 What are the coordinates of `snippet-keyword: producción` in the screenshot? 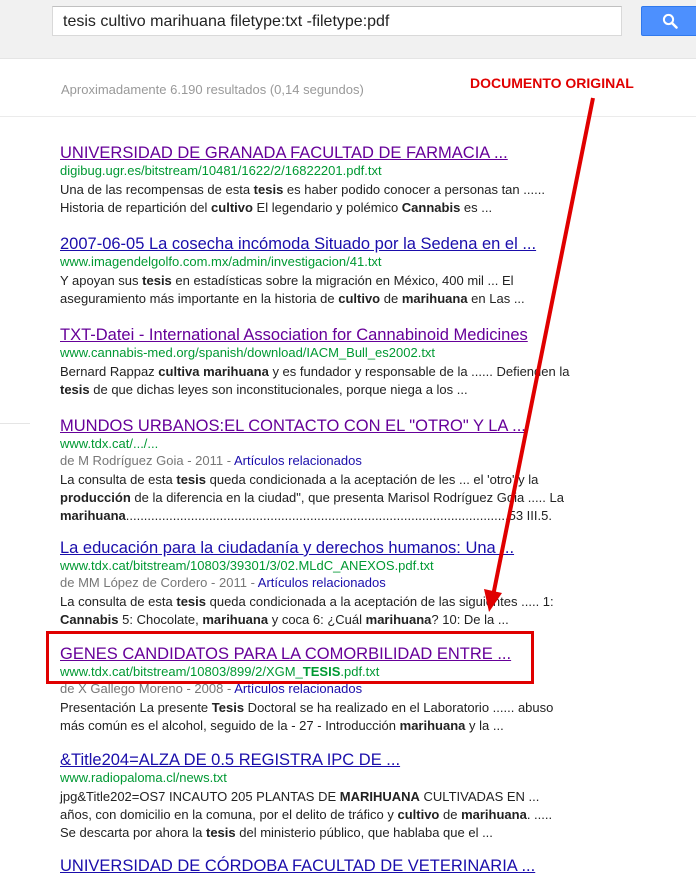 It's located at (95, 497).